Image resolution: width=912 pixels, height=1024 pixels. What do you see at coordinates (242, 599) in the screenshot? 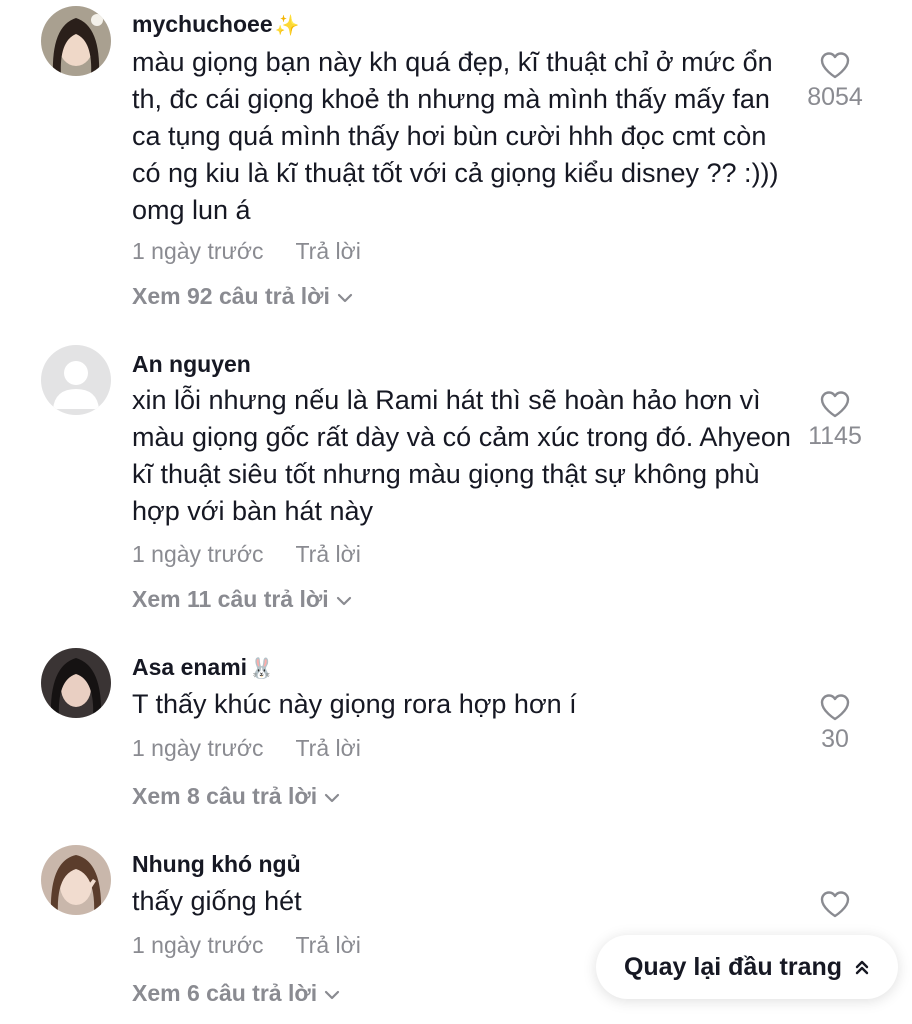
I see `view-replies-button: Xem 11 câu trả lời` at bounding box center [242, 599].